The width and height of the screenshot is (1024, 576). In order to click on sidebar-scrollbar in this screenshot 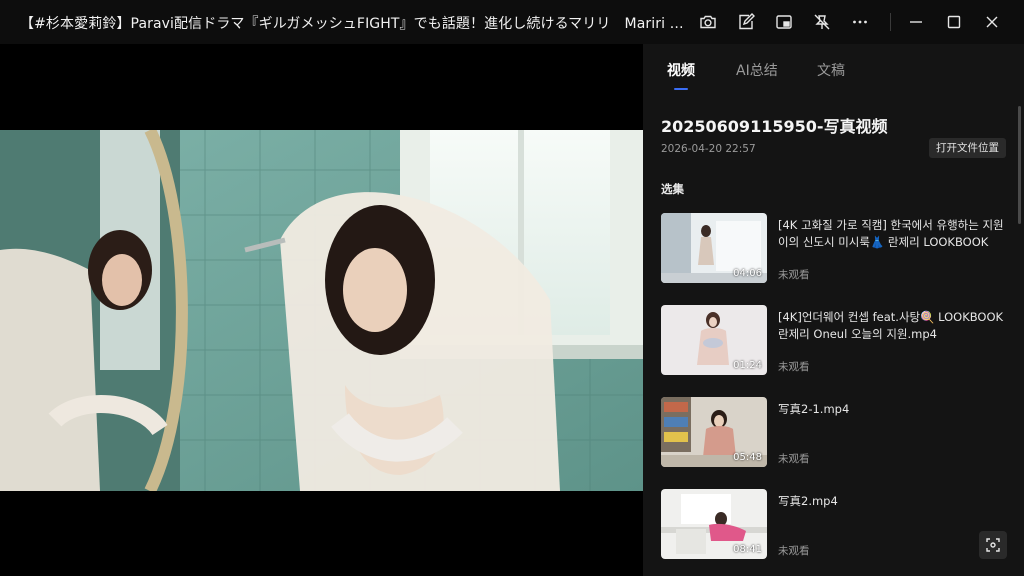, I will do `click(1019, 165)`.